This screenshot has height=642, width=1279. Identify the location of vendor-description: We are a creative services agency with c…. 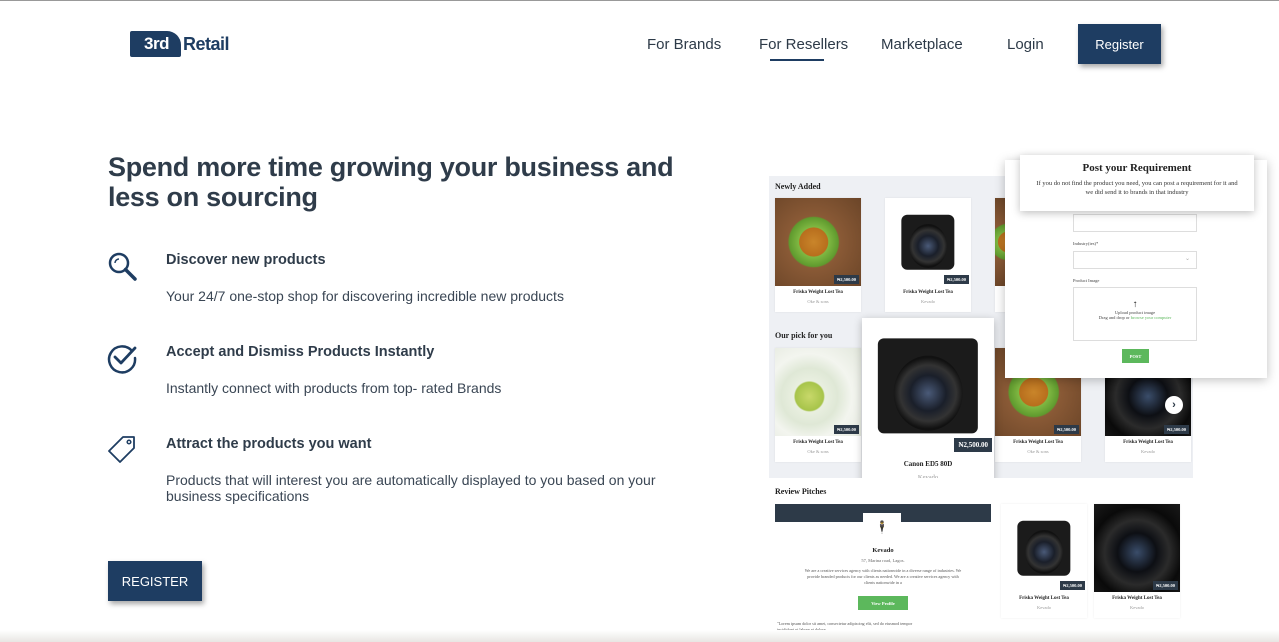
(883, 576).